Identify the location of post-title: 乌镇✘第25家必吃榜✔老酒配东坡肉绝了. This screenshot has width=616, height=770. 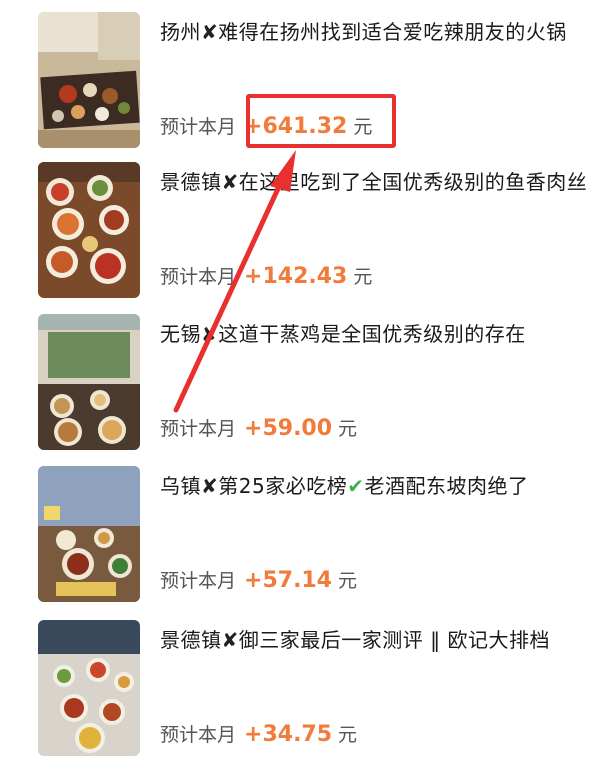
(375, 486).